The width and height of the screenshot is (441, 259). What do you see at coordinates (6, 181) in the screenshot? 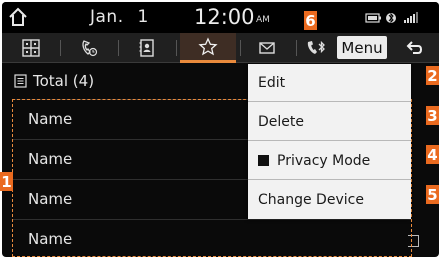
I see `callout-badge-1: 1` at bounding box center [6, 181].